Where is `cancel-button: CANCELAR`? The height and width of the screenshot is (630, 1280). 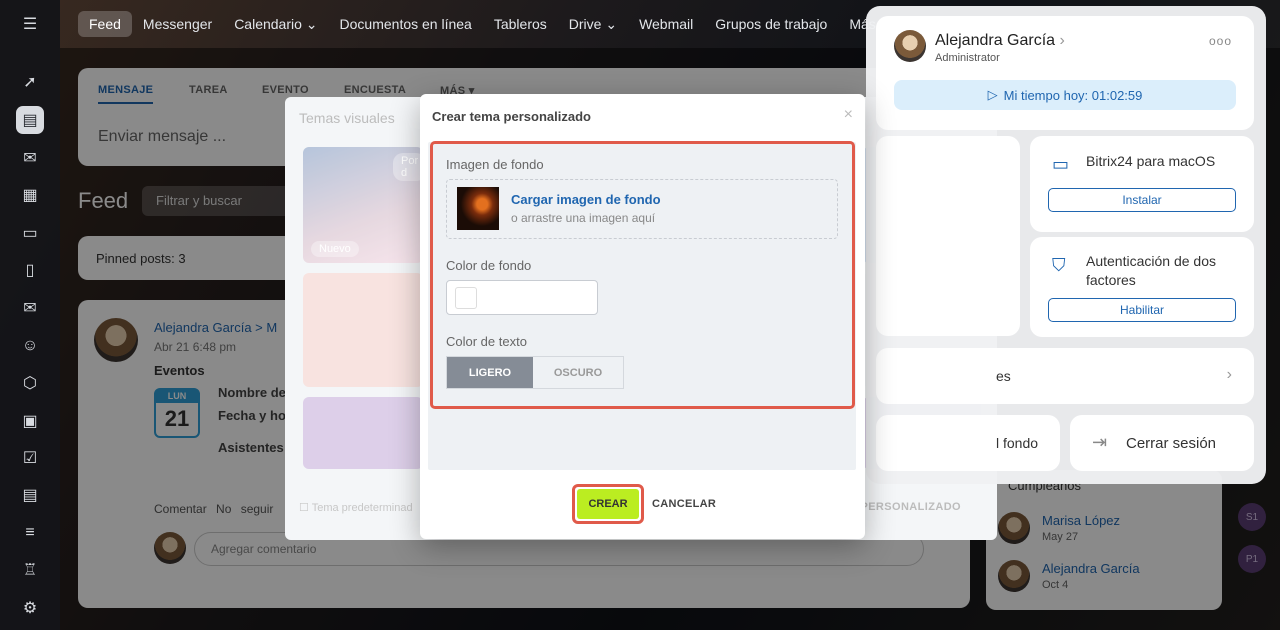
cancel-button: CANCELAR is located at coordinates (684, 504).